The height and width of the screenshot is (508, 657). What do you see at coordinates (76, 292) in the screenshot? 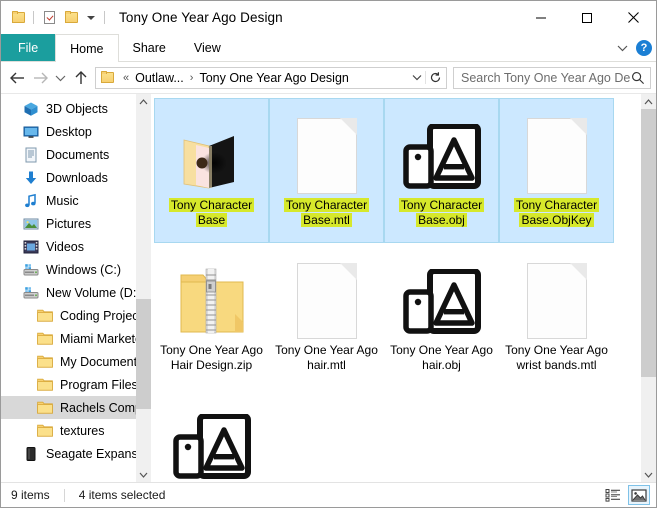
I see `sidebar-item-new-volume-d: New Volume (D:)` at bounding box center [76, 292].